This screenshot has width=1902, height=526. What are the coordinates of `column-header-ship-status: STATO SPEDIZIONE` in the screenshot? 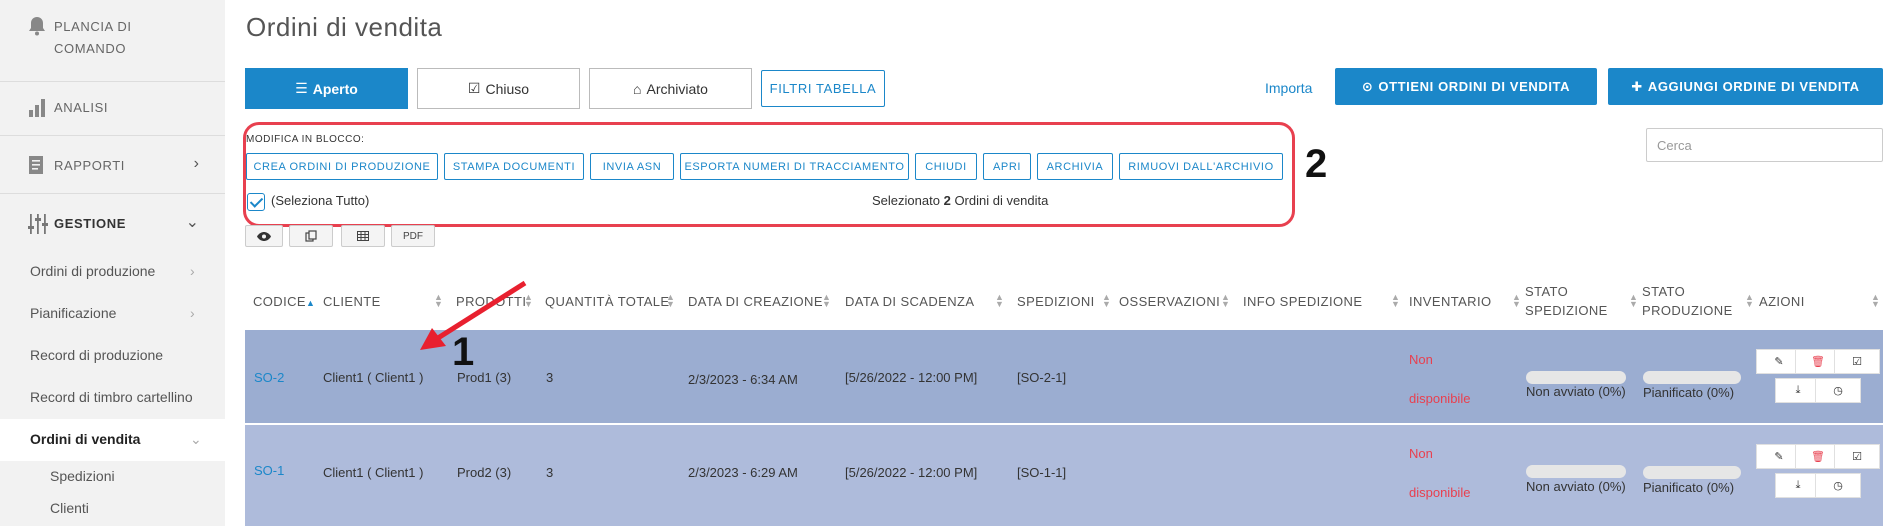 It's located at (1566, 301).